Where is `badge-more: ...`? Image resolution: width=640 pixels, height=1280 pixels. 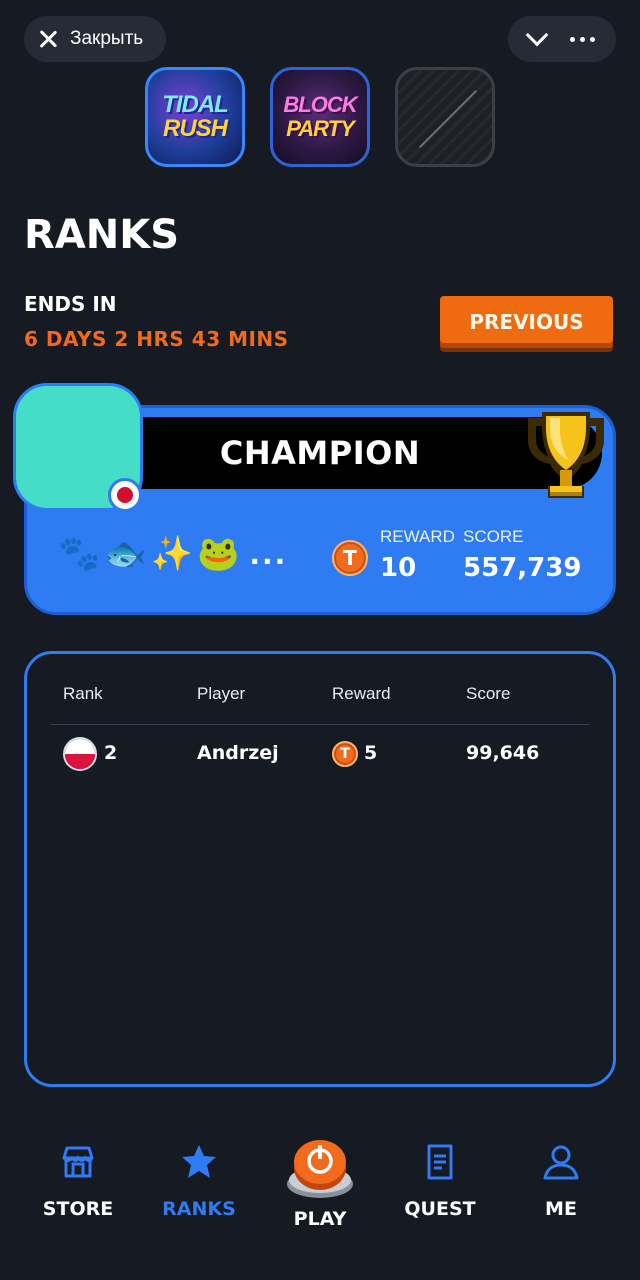 badge-more: ... is located at coordinates (268, 554).